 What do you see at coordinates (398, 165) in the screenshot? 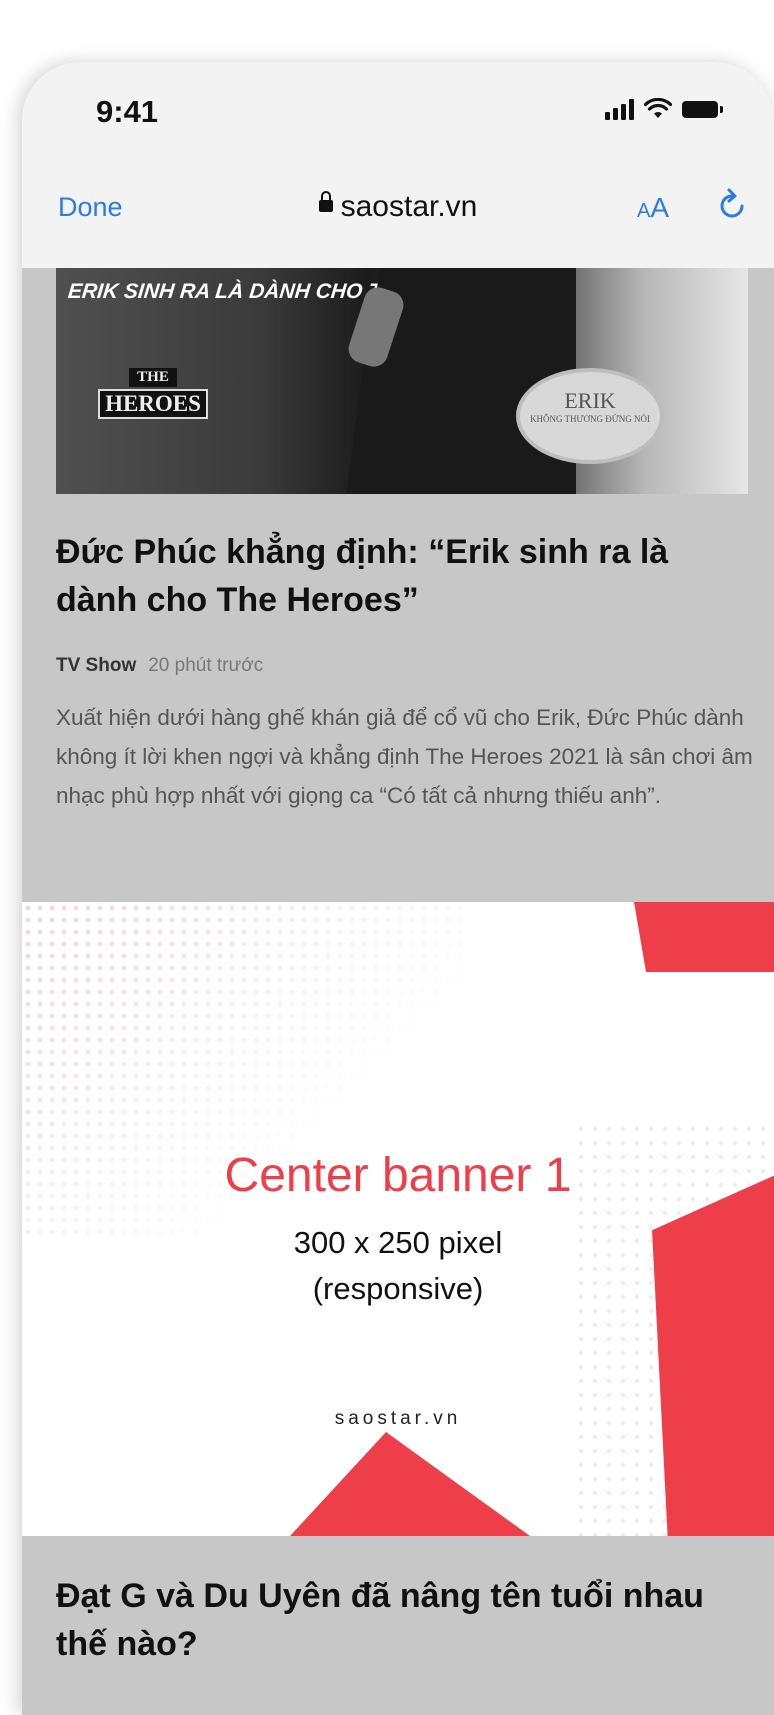
I see `browser-chrome: 9:41 Done saostar.vn AA` at bounding box center [398, 165].